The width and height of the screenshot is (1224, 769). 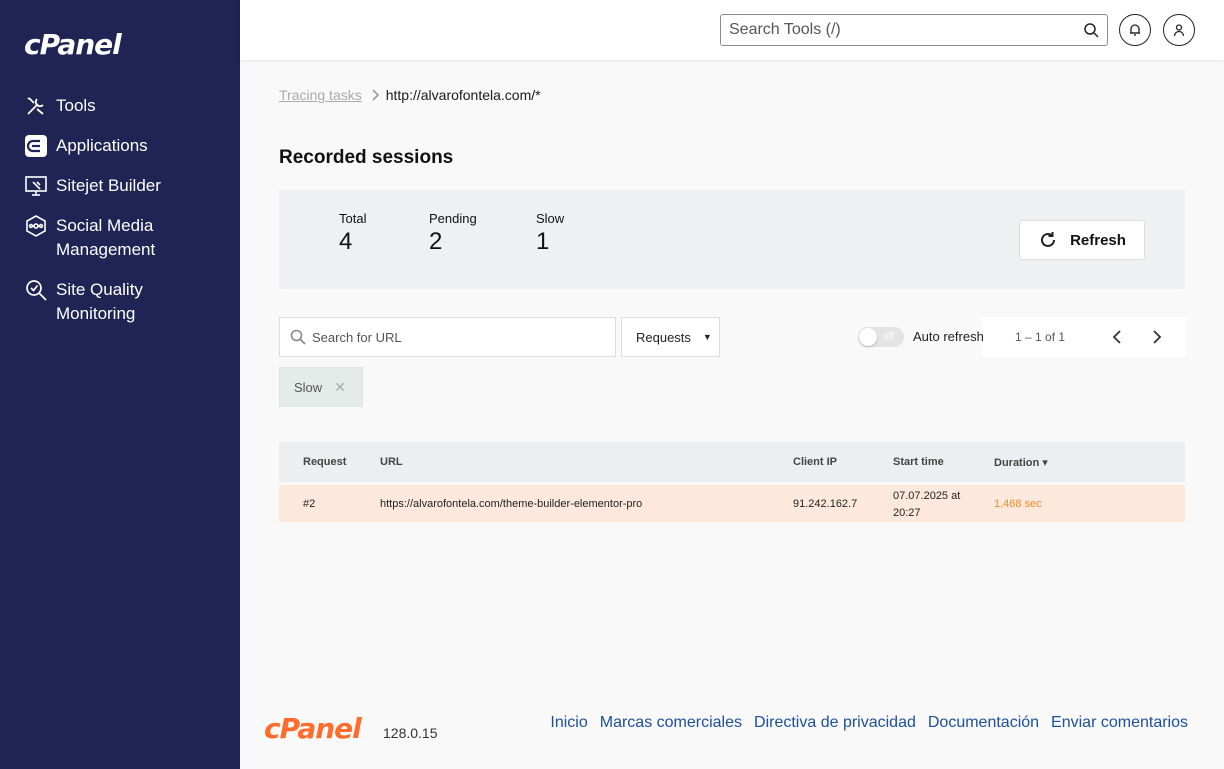 I want to click on column-header-url: URL, so click(x=391, y=462).